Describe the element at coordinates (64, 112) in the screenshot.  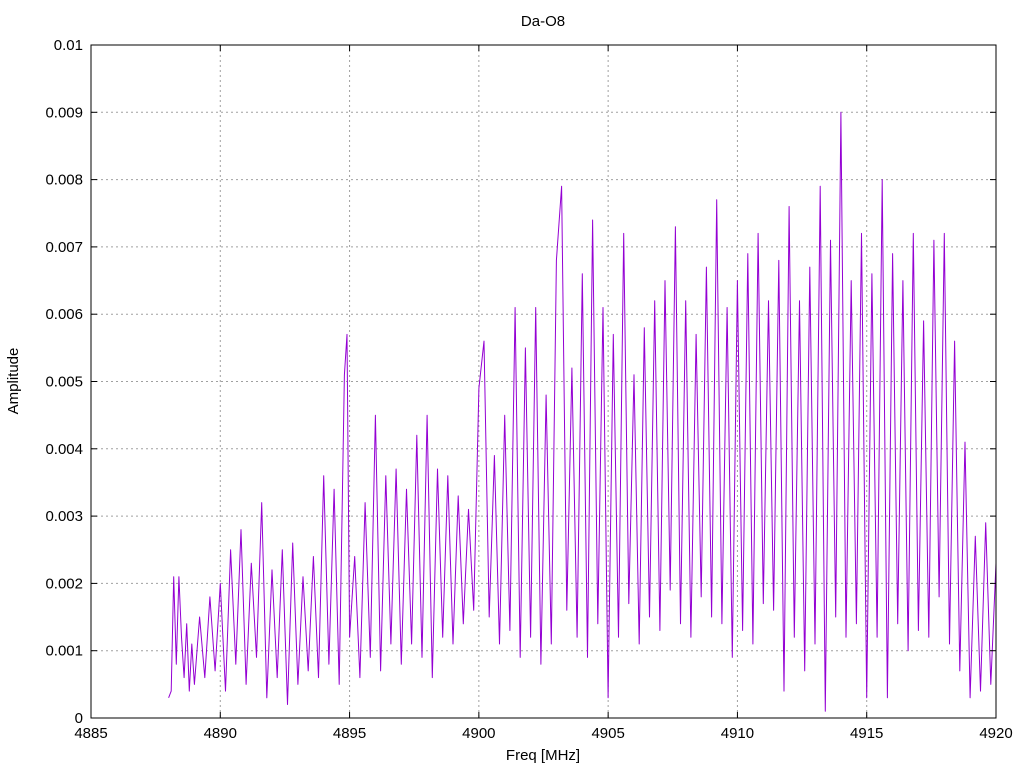
I see `y-tick-label: 0.009` at that location.